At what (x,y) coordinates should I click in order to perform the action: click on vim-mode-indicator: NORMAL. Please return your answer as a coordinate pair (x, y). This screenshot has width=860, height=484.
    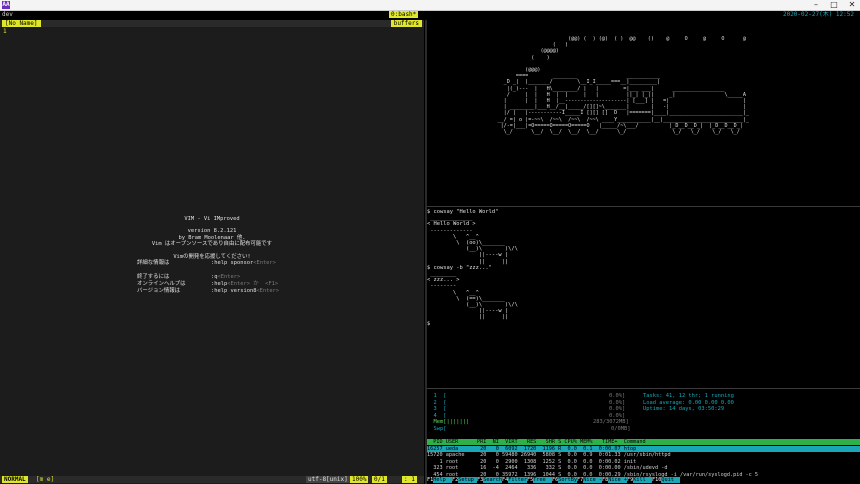
    Looking at the image, I should click on (15, 479).